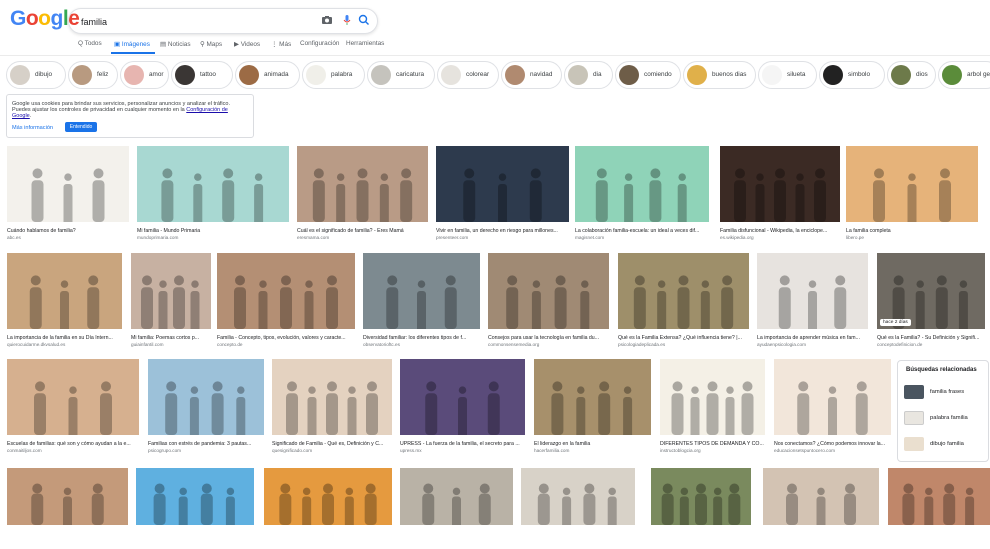  I want to click on tab-herramientas: Herramientas, so click(365, 43).